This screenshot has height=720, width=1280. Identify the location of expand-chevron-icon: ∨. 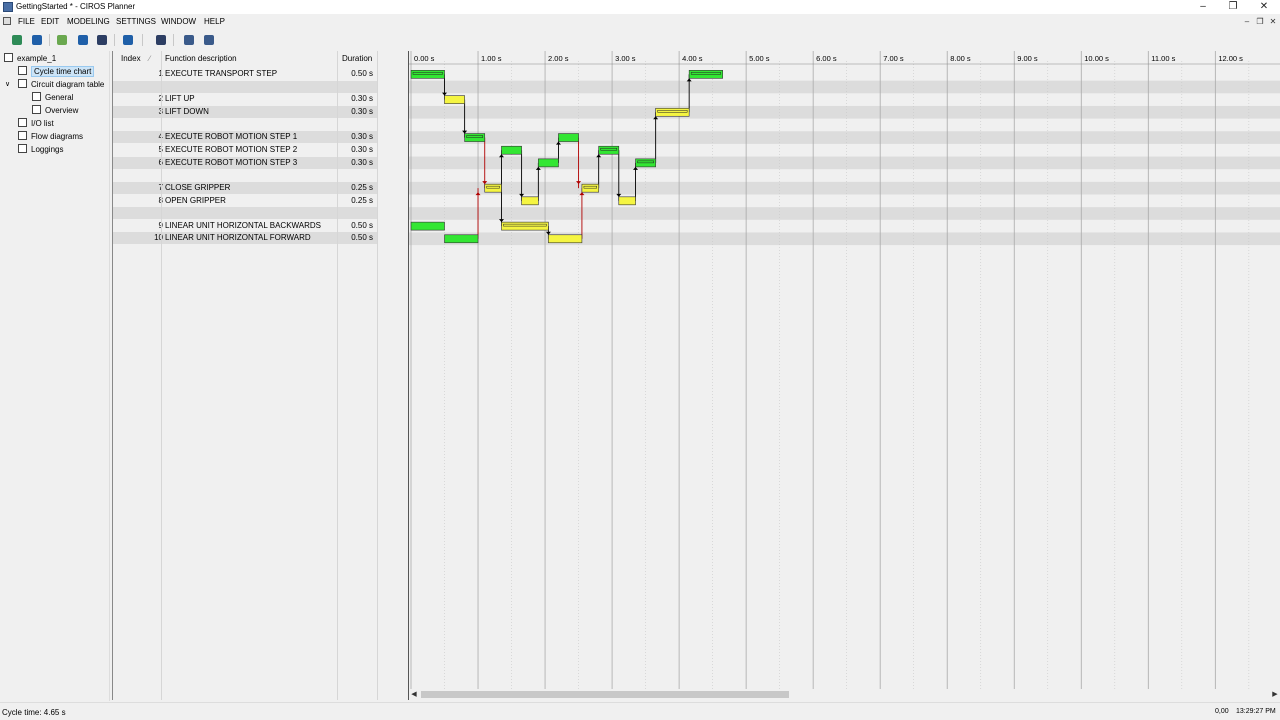
(7, 85).